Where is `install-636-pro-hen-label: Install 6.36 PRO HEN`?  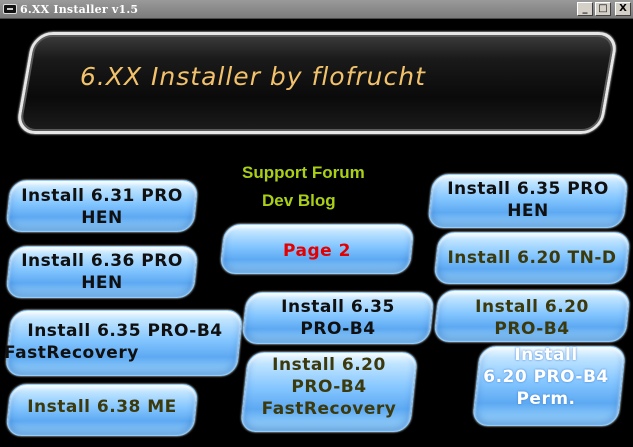 install-636-pro-hen-label: Install 6.36 PRO HEN is located at coordinates (102, 272).